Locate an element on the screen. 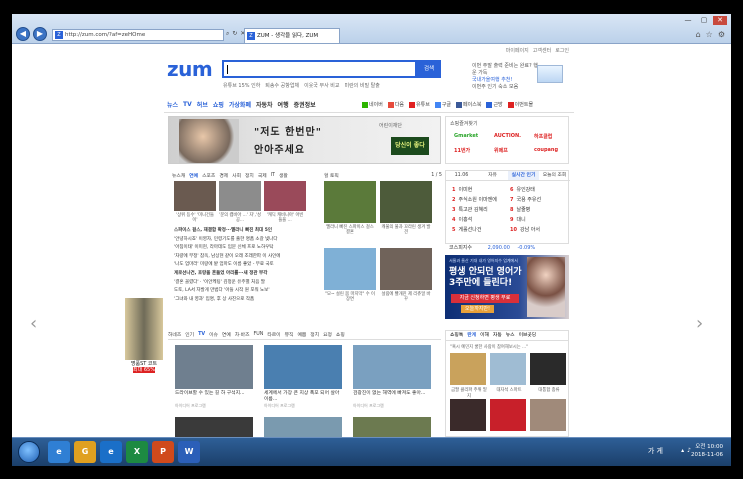 Image resolution: width=743 pixels, height=479 pixels. gear-icon: ⚙ is located at coordinates (721, 34).